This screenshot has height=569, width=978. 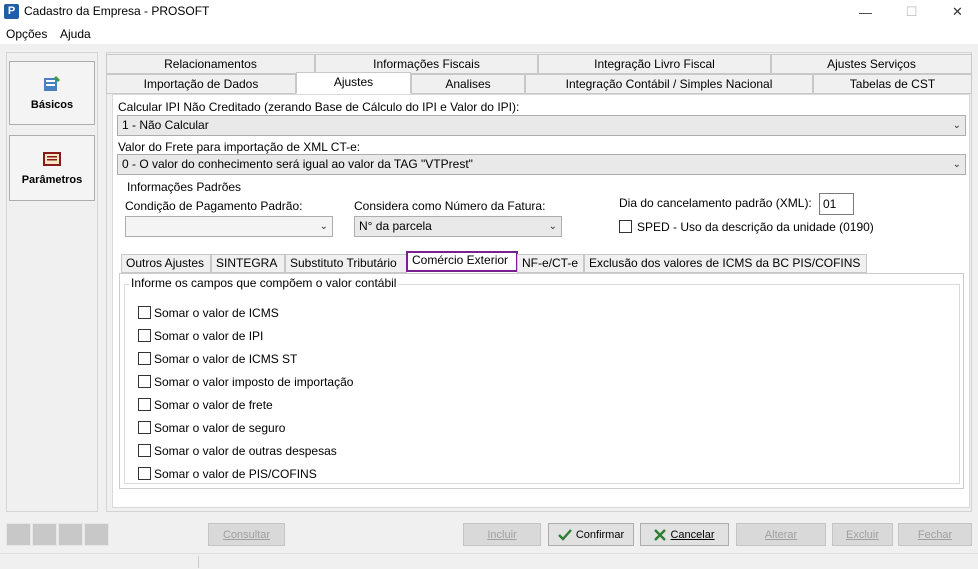 I want to click on tab-ajustes: Ajustes, so click(x=353, y=83).